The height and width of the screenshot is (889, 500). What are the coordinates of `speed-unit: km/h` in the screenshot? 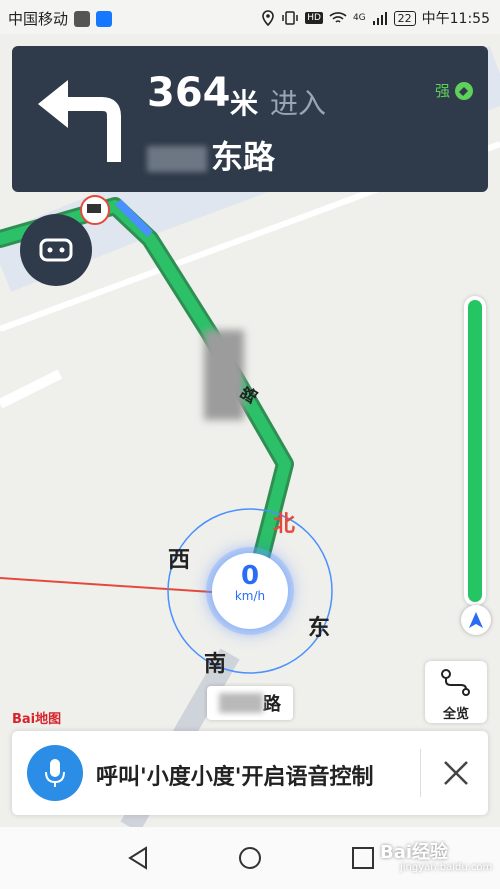 It's located at (250, 596).